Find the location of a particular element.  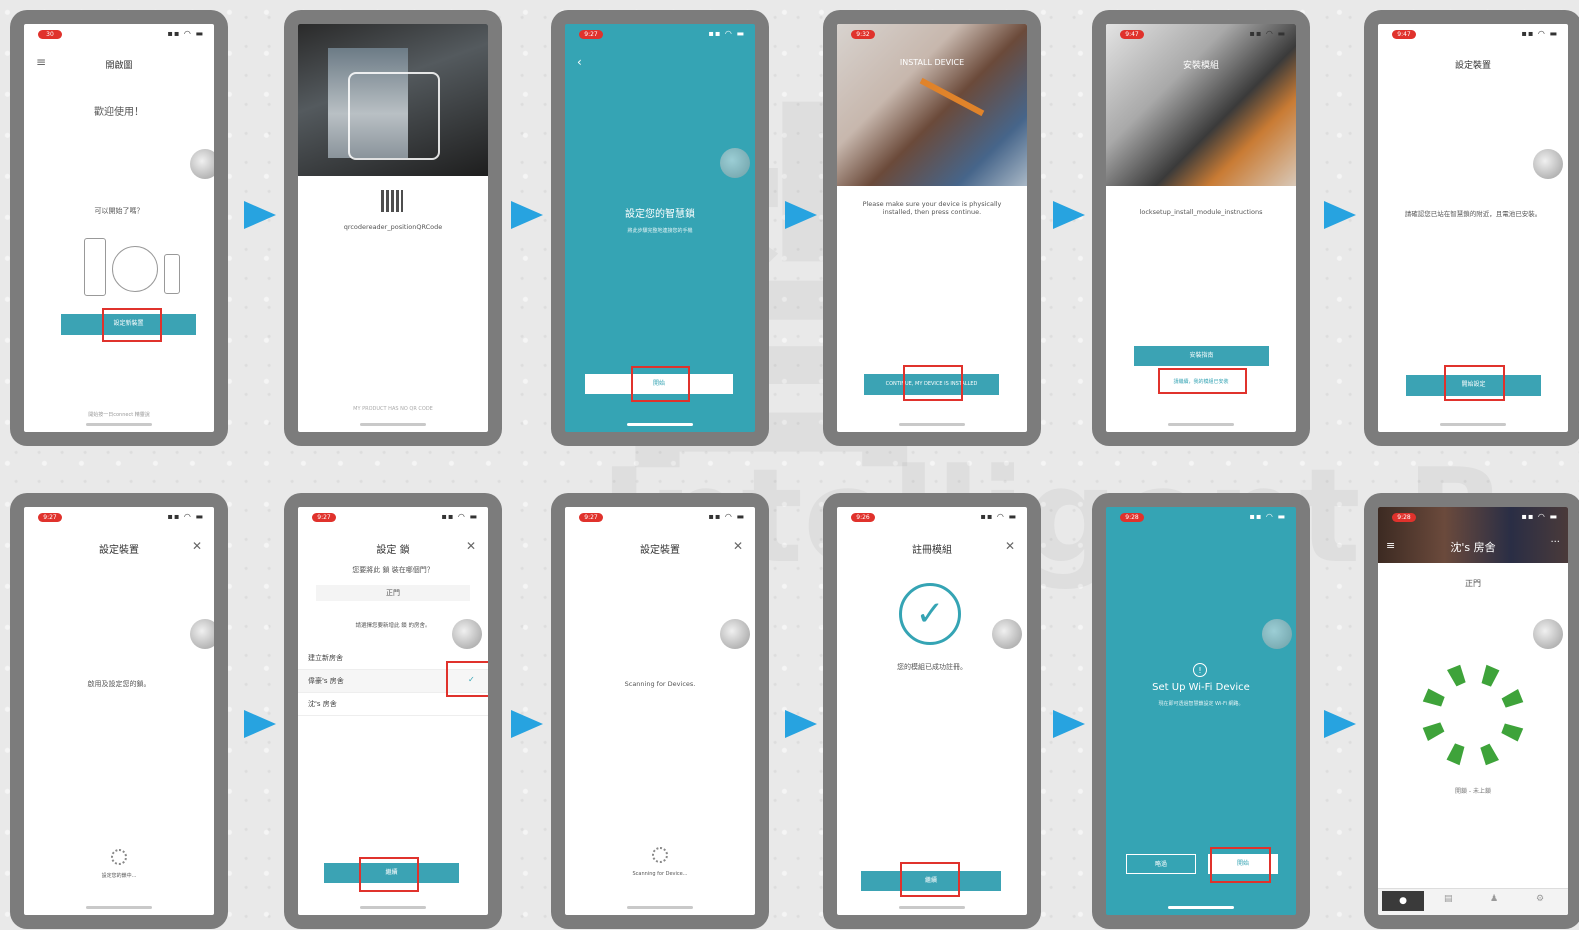

lock-status-ring-icon is located at coordinates (1473, 715).